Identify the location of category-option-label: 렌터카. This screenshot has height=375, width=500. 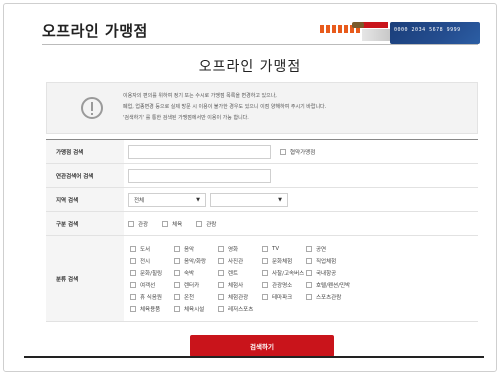
(192, 285).